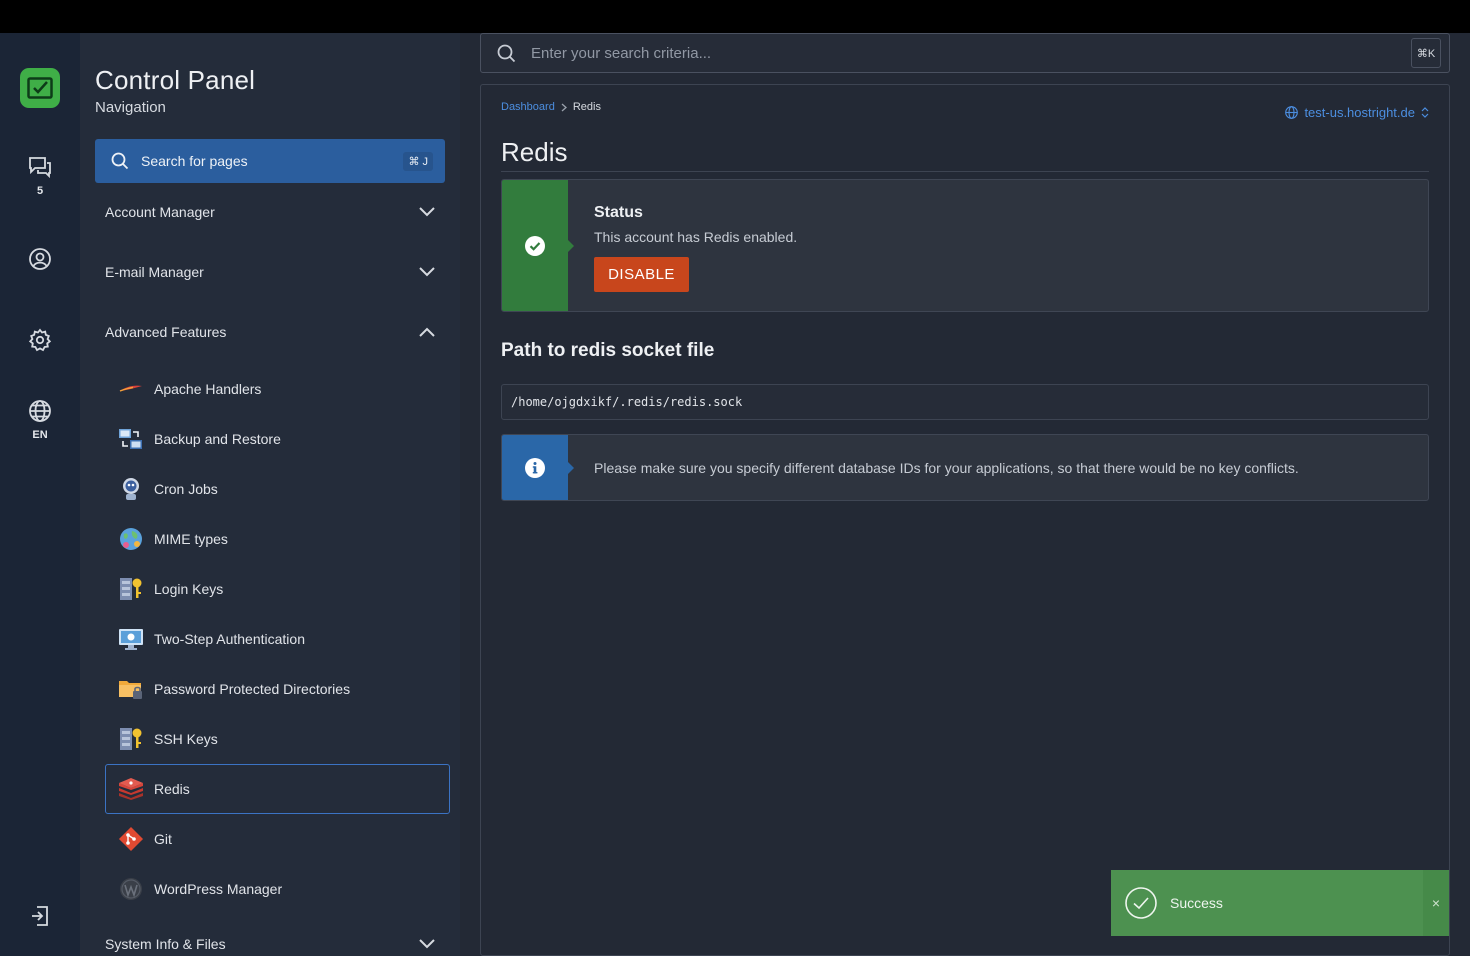 The width and height of the screenshot is (1470, 956). I want to click on nav-item-wordpress-manager: WordPress Manager, so click(277, 889).